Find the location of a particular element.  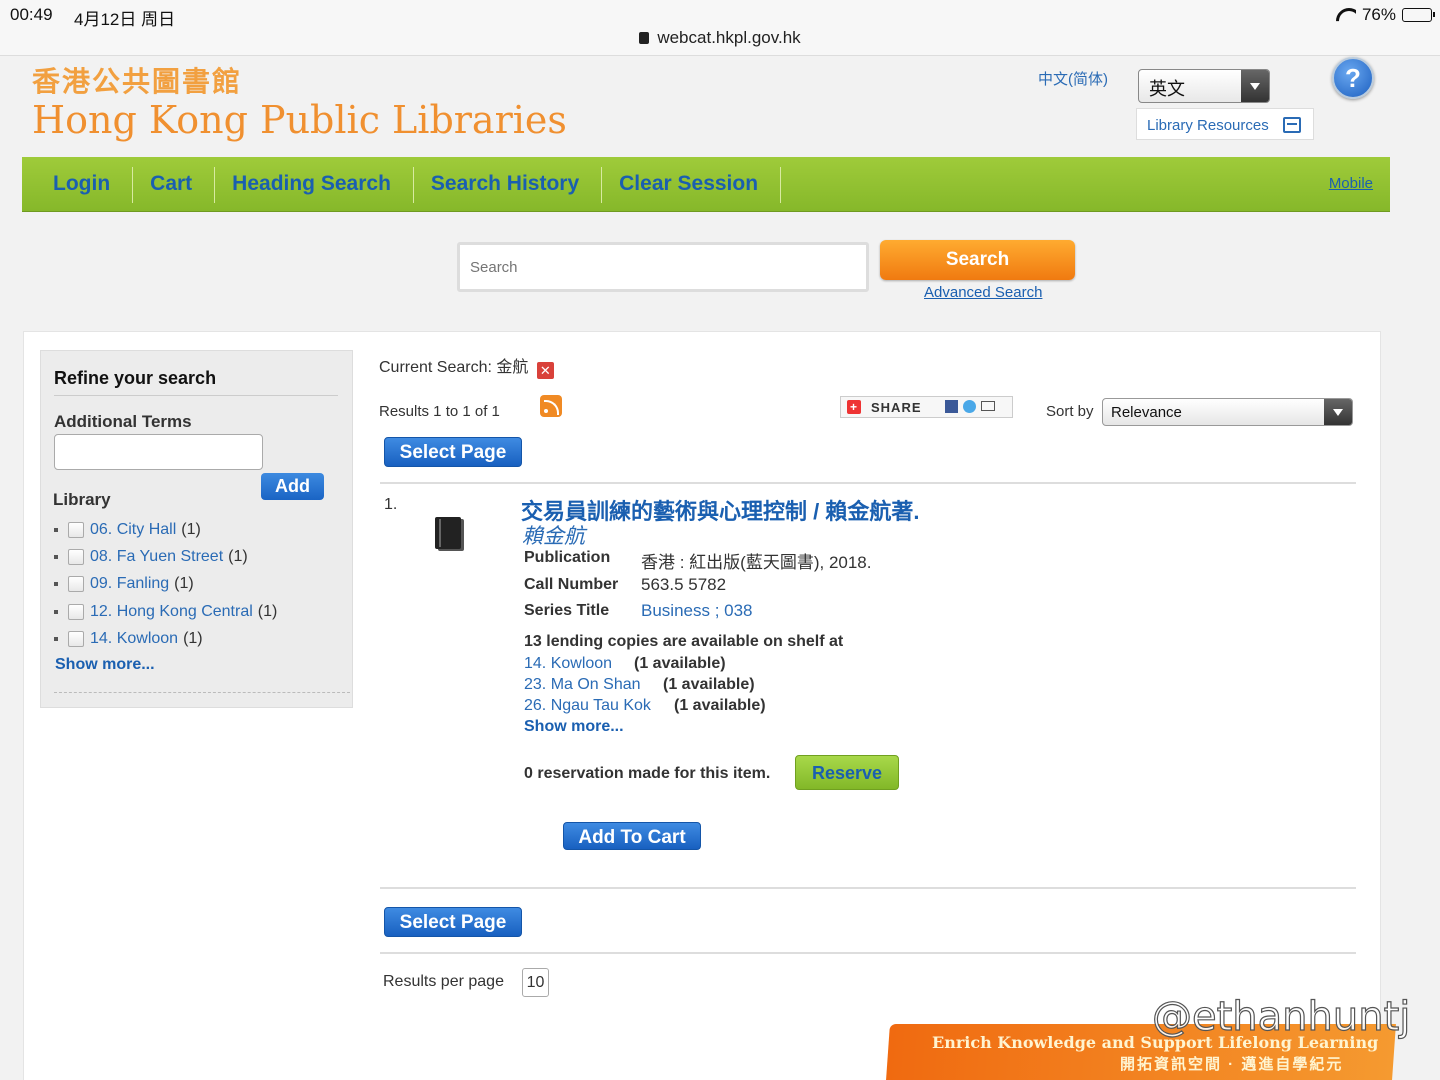

library-resources-icon is located at coordinates (1292, 125).